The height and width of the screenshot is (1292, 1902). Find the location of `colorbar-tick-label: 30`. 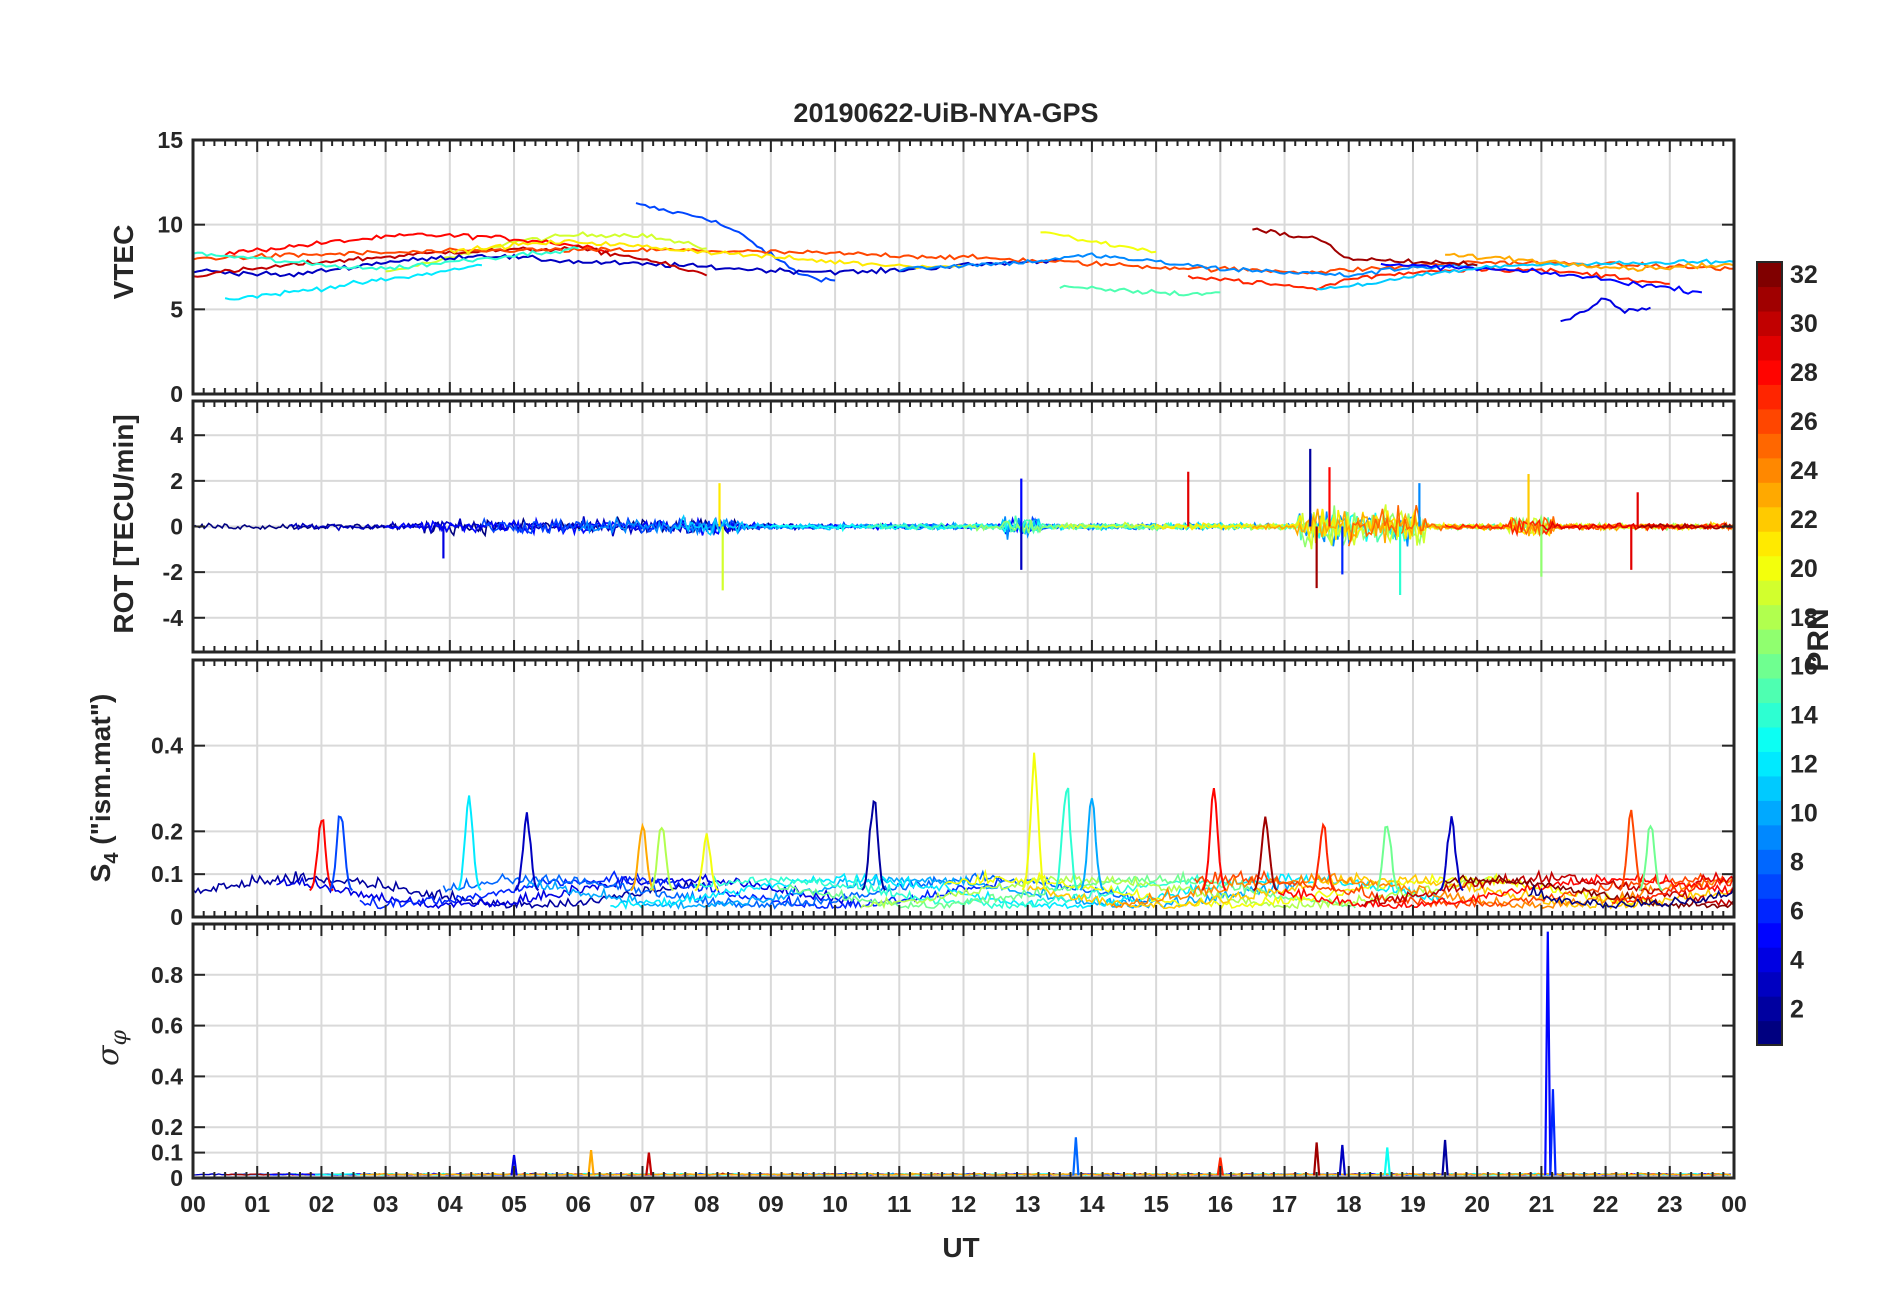

colorbar-tick-label: 30 is located at coordinates (1804, 324).